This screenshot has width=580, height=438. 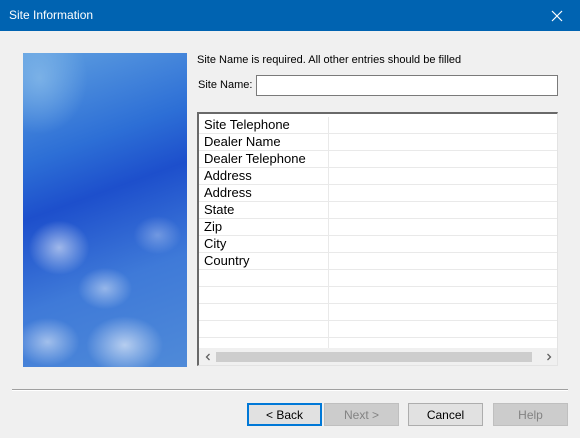 I want to click on grid-cell-field-name: City, so click(x=264, y=244).